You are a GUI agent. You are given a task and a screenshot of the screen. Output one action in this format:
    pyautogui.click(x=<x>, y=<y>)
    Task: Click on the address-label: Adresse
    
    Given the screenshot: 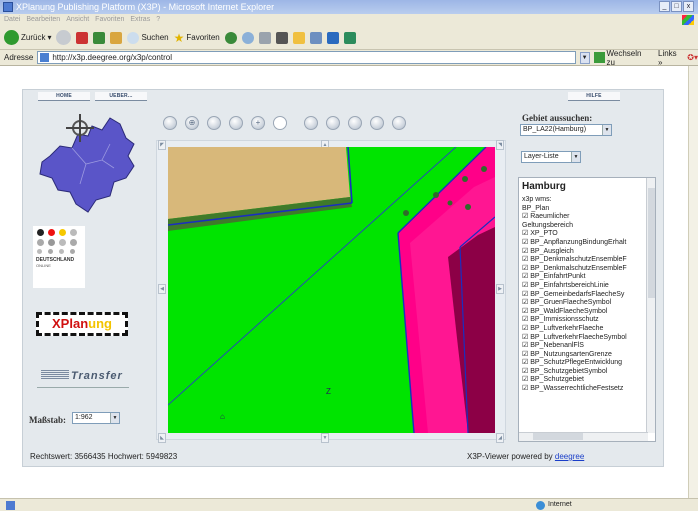 What is the action you would take?
    pyautogui.click(x=19, y=57)
    